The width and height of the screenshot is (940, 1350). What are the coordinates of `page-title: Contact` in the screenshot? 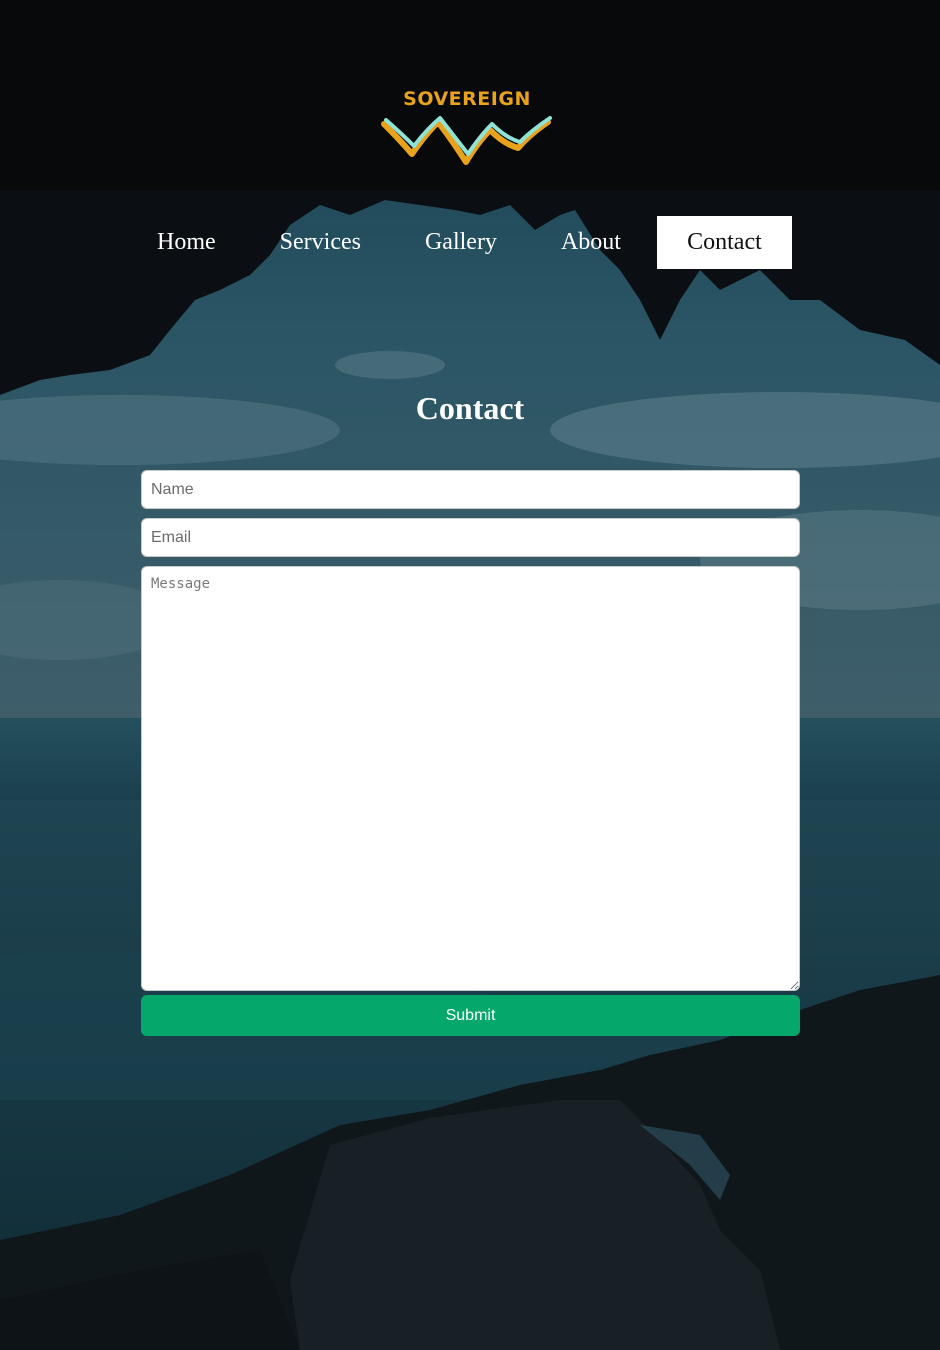 It's located at (470, 408).